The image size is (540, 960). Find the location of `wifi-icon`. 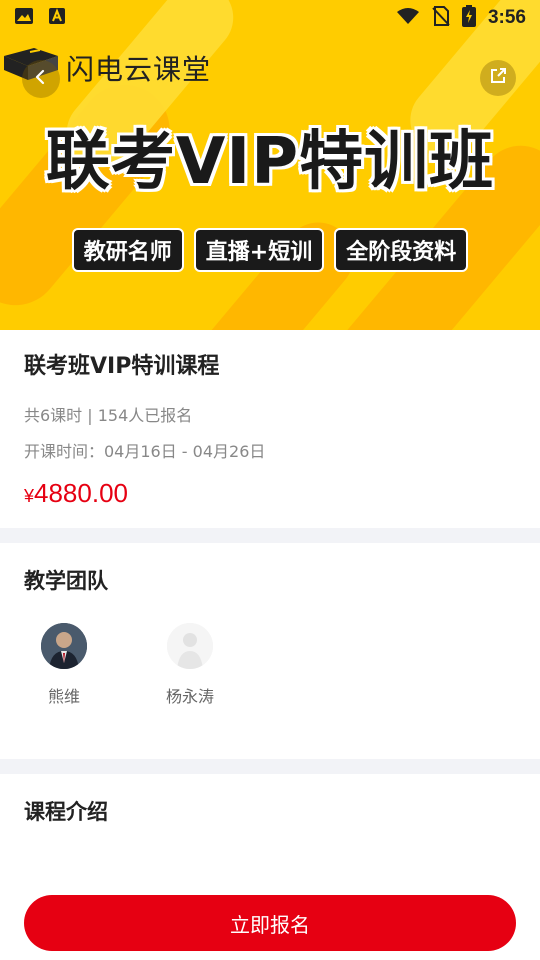

wifi-icon is located at coordinates (408, 18).